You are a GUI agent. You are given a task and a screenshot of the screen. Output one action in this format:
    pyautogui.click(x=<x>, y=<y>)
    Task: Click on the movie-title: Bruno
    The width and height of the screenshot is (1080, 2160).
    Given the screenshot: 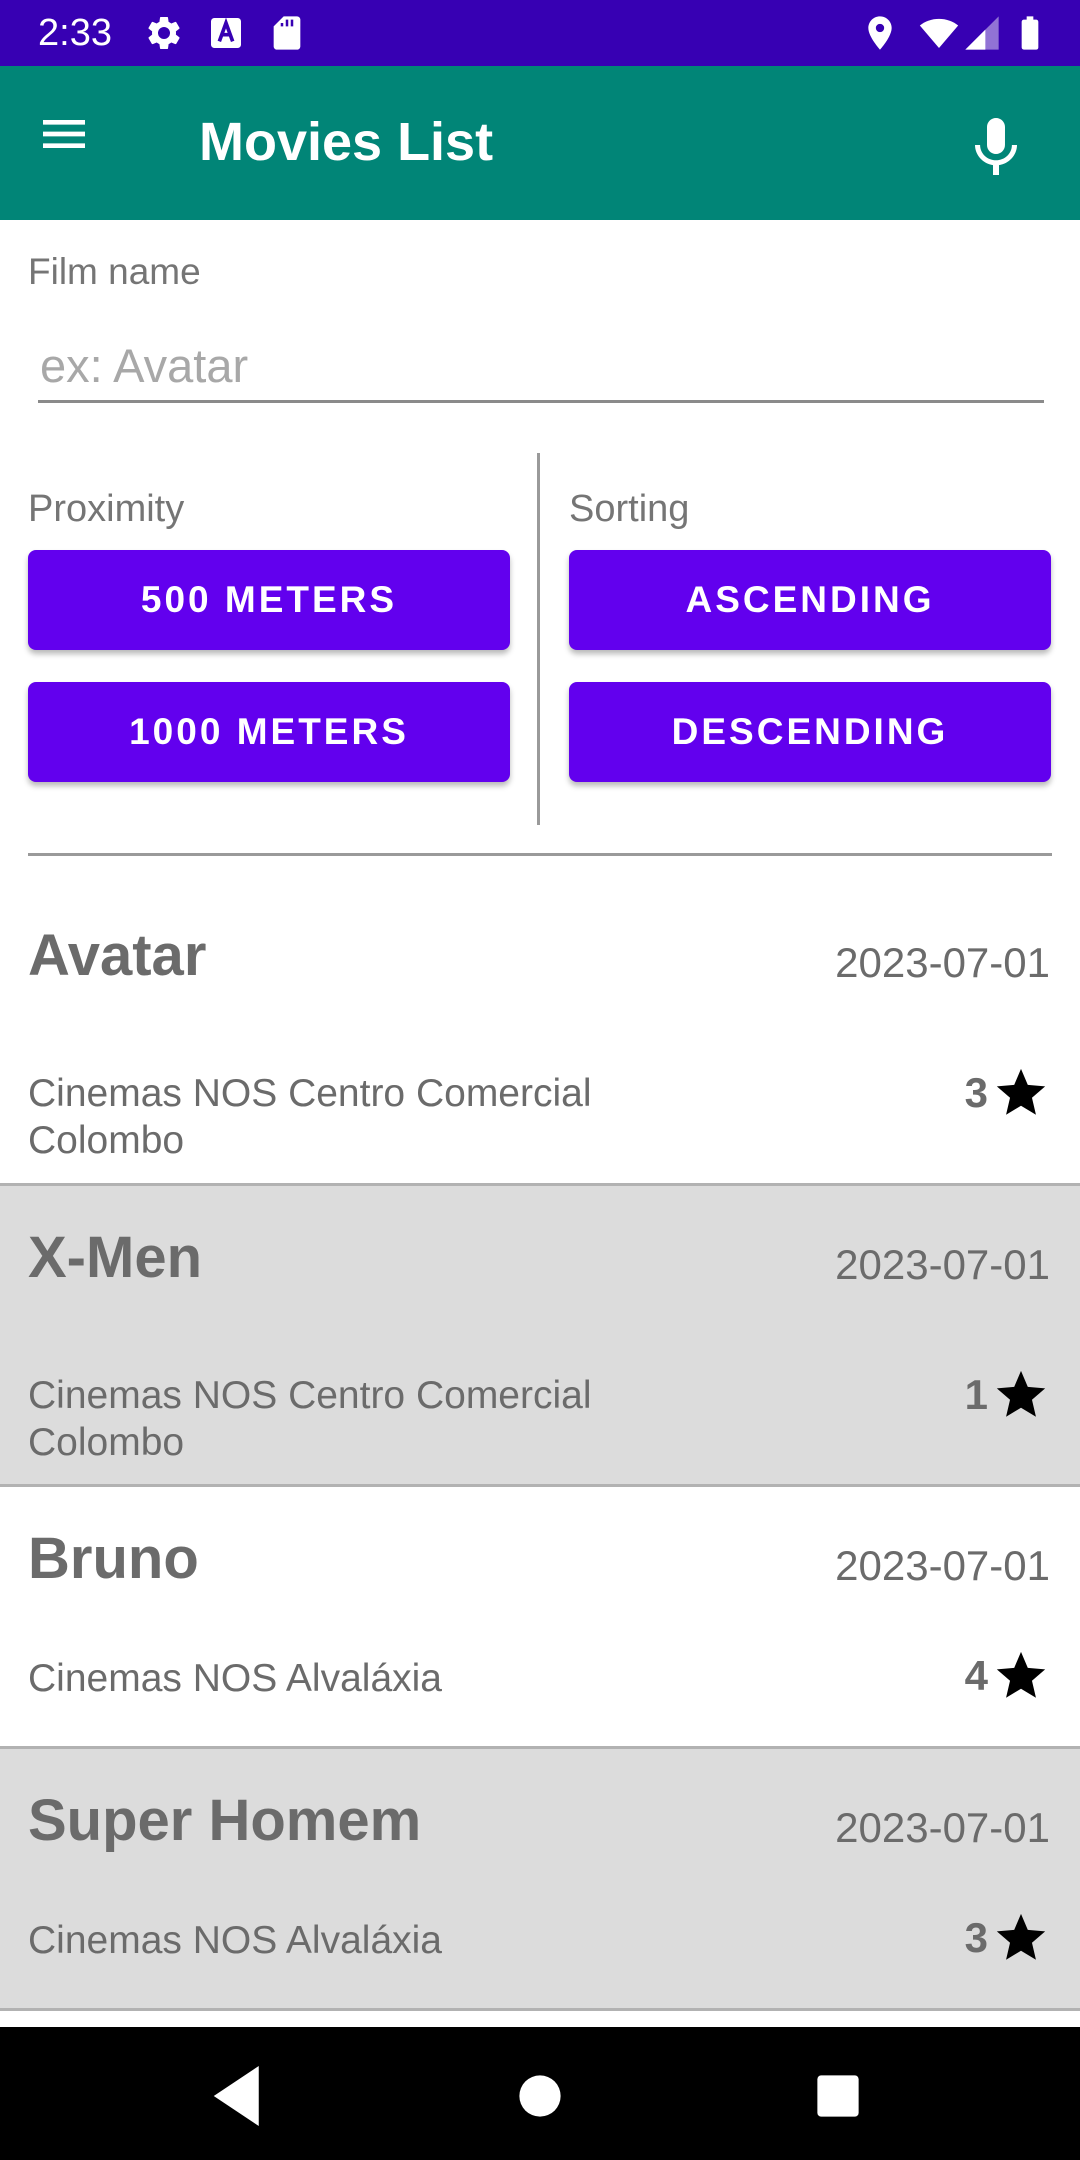 What is the action you would take?
    pyautogui.click(x=113, y=1558)
    